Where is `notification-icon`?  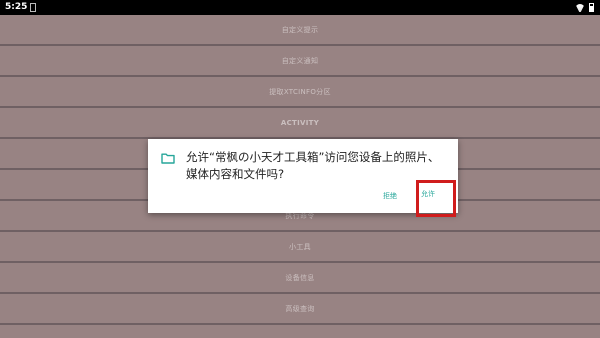
notification-icon is located at coordinates (33, 7).